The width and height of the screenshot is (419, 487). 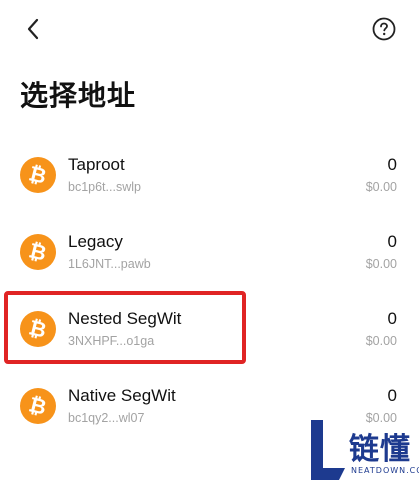 I want to click on help-button, so click(x=384, y=29).